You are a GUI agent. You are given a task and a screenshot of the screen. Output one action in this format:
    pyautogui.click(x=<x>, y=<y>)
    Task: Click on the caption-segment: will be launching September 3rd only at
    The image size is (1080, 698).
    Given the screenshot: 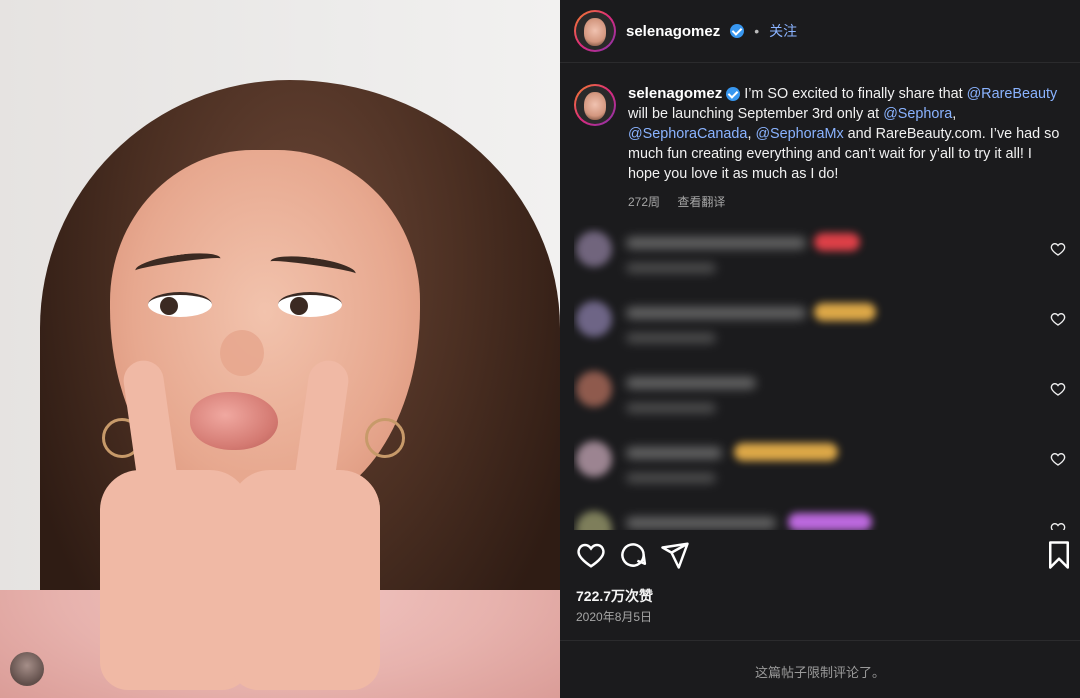 What is the action you would take?
    pyautogui.click(x=756, y=114)
    